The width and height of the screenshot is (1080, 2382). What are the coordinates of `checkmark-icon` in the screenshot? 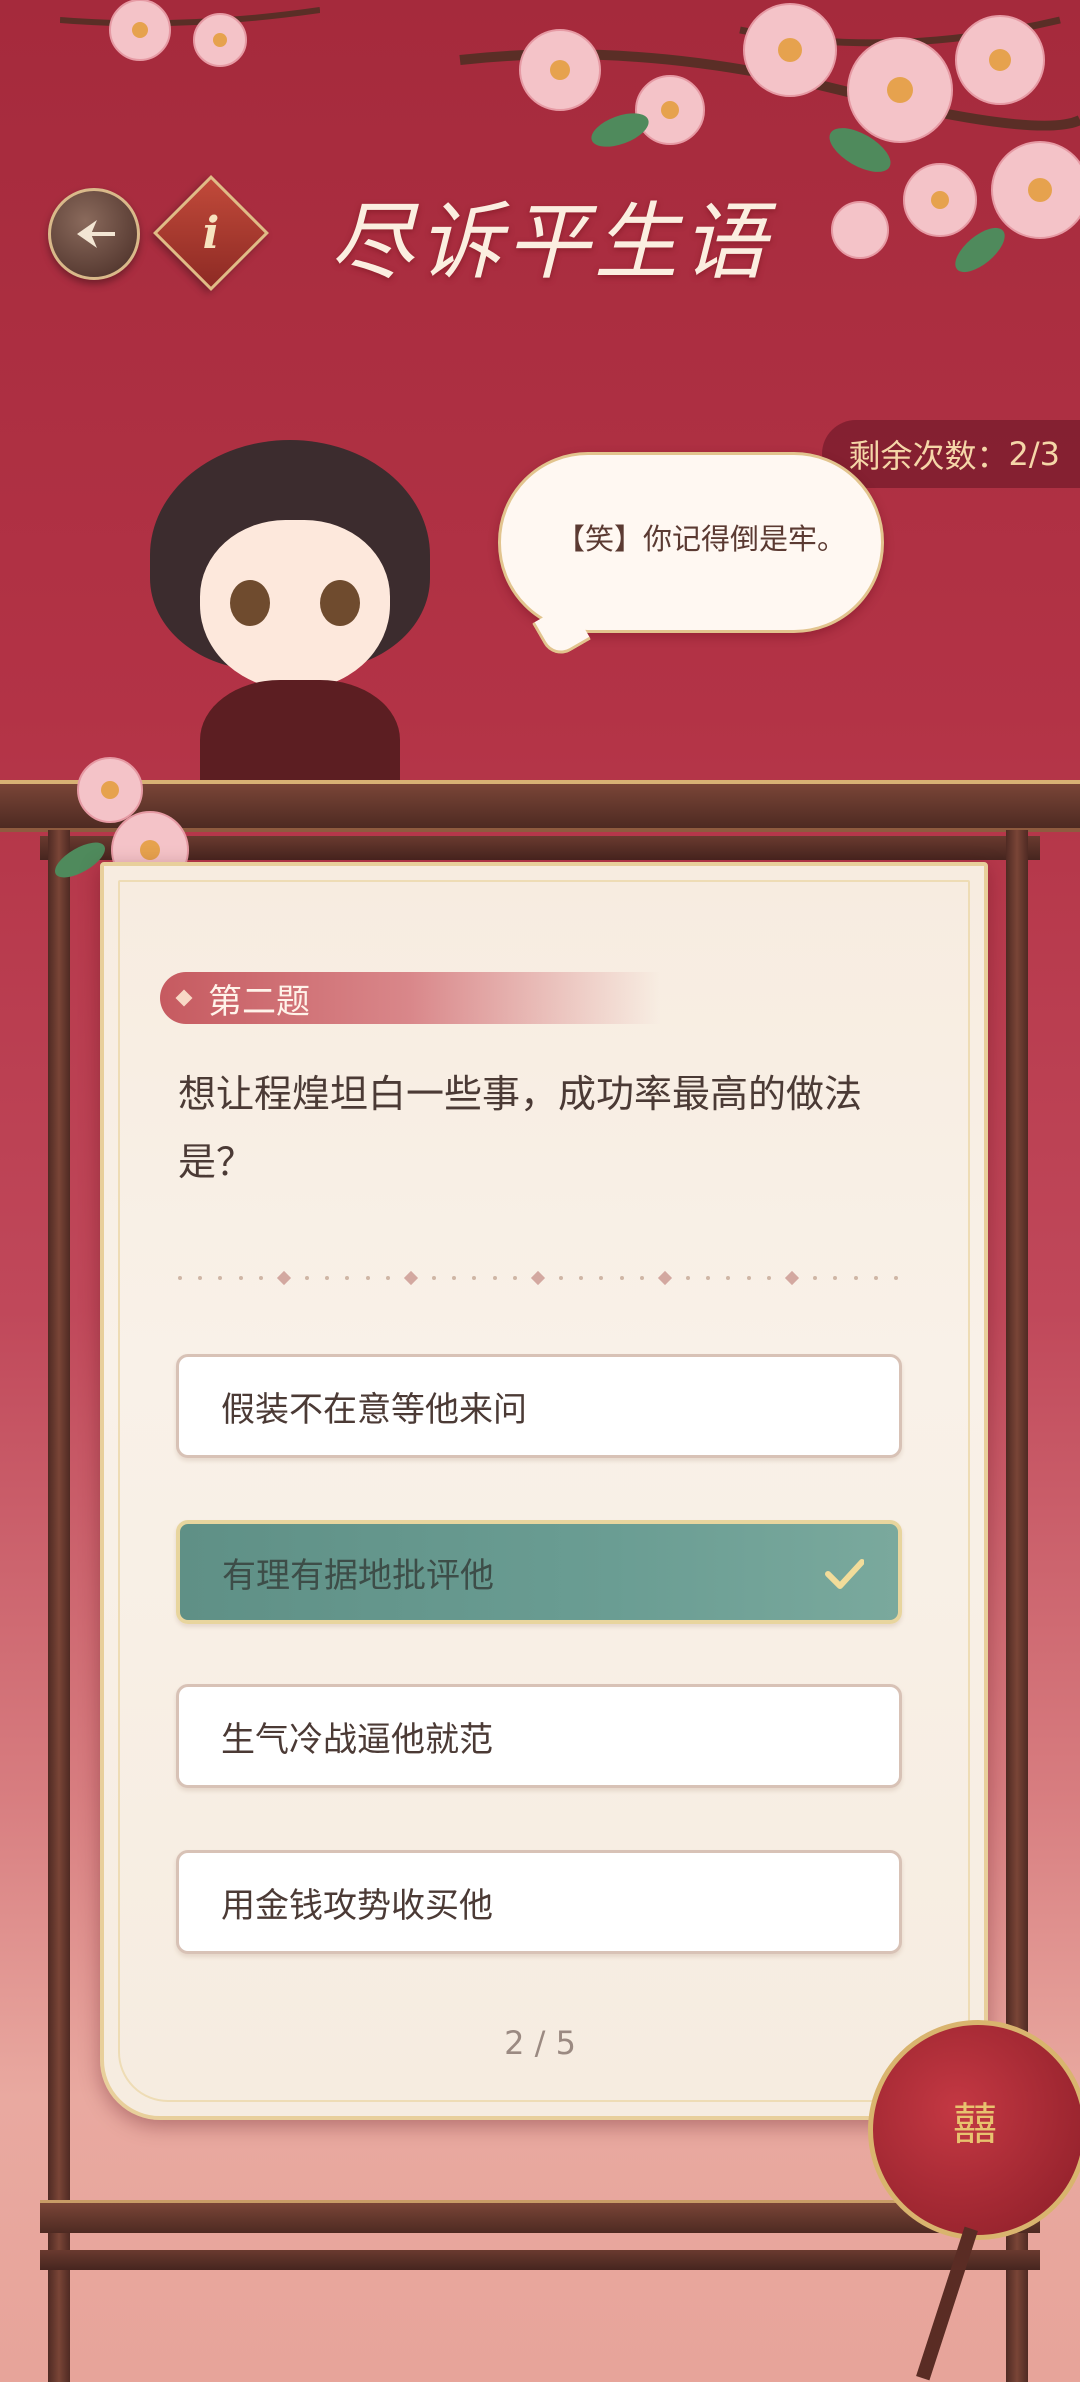 It's located at (844, 1574).